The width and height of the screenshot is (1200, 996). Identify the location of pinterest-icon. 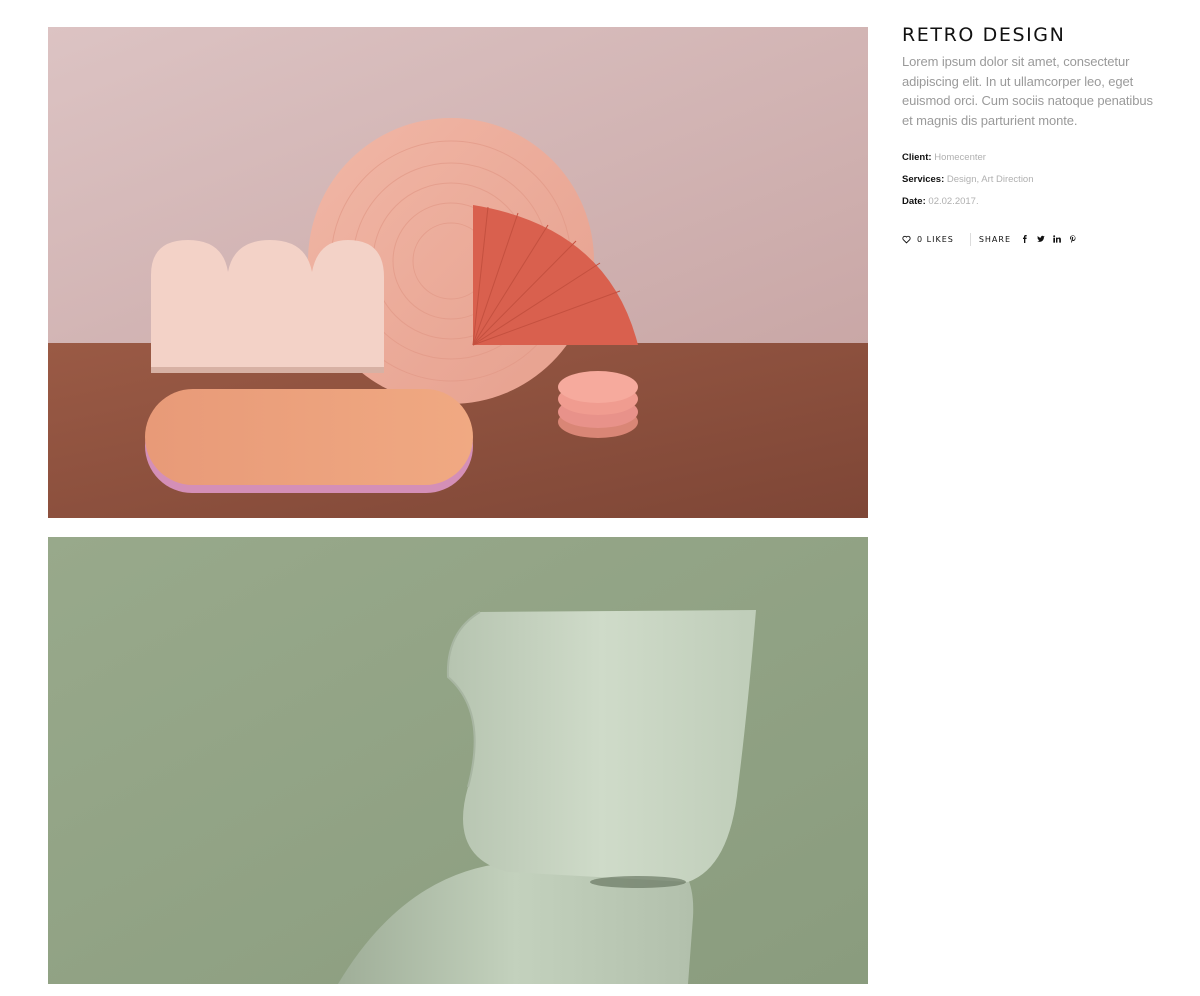
(1073, 239).